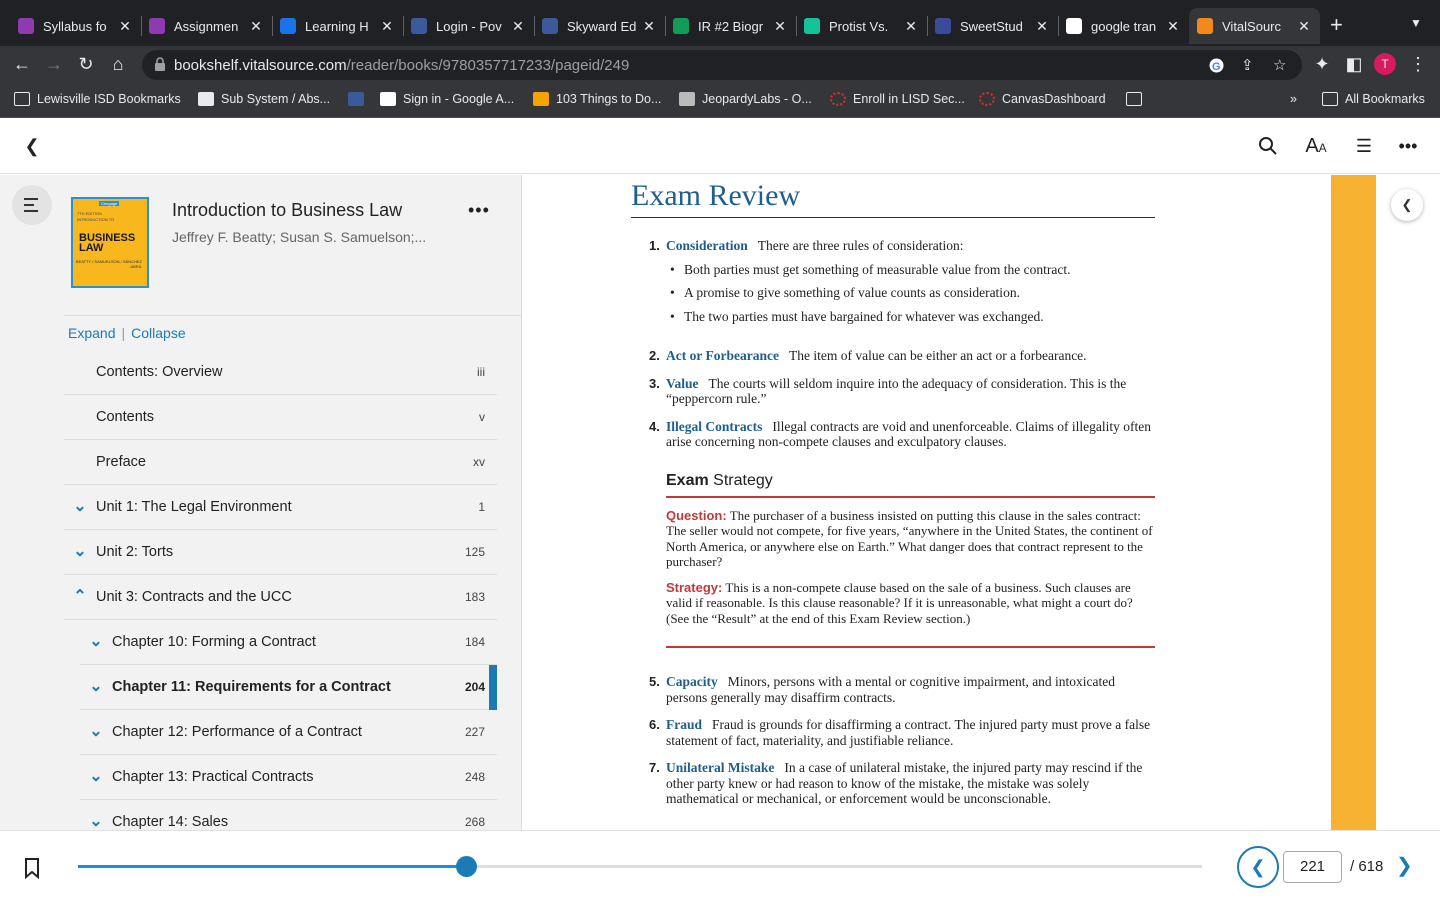 This screenshot has width=1440, height=900. Describe the element at coordinates (158, 333) in the screenshot. I see `collapse-link: Collapse` at that location.